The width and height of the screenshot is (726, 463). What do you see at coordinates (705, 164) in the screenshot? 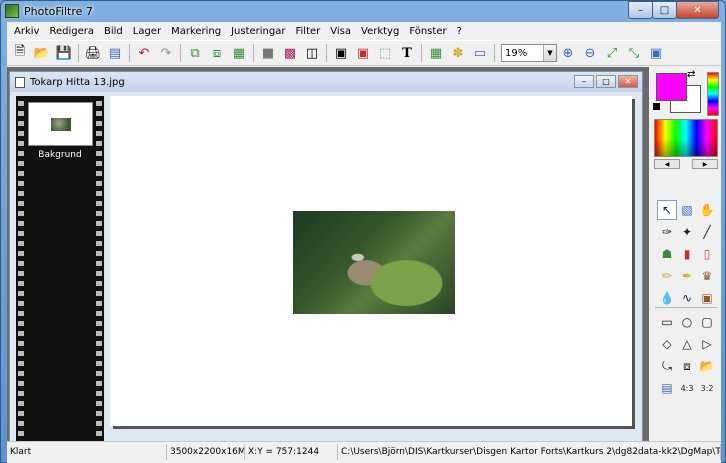
I see `palette-next-button: ▶` at bounding box center [705, 164].